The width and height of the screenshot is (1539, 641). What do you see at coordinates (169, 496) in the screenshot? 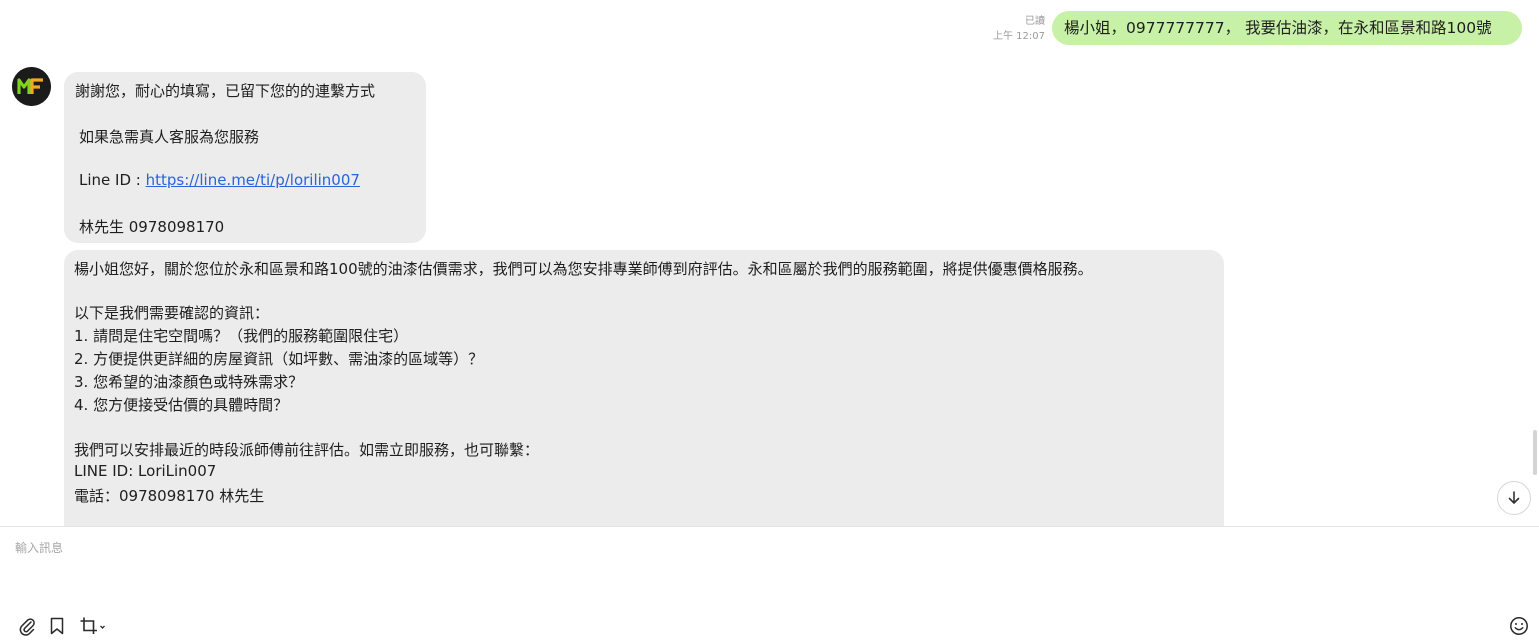
I see `message-line: 電話：0978098170 林先生` at bounding box center [169, 496].